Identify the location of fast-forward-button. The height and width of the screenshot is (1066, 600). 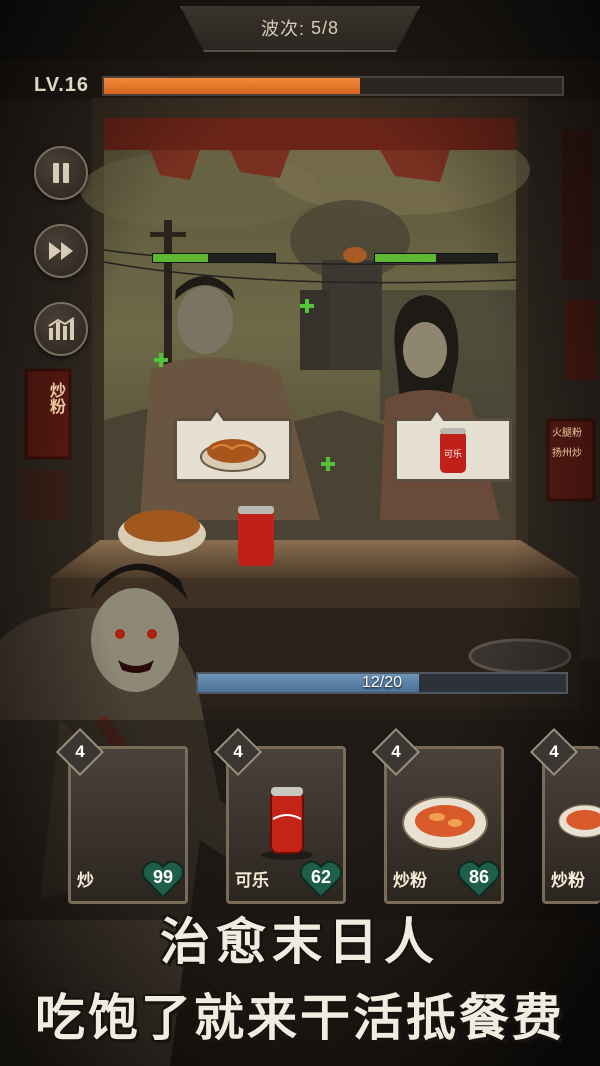
(61, 251).